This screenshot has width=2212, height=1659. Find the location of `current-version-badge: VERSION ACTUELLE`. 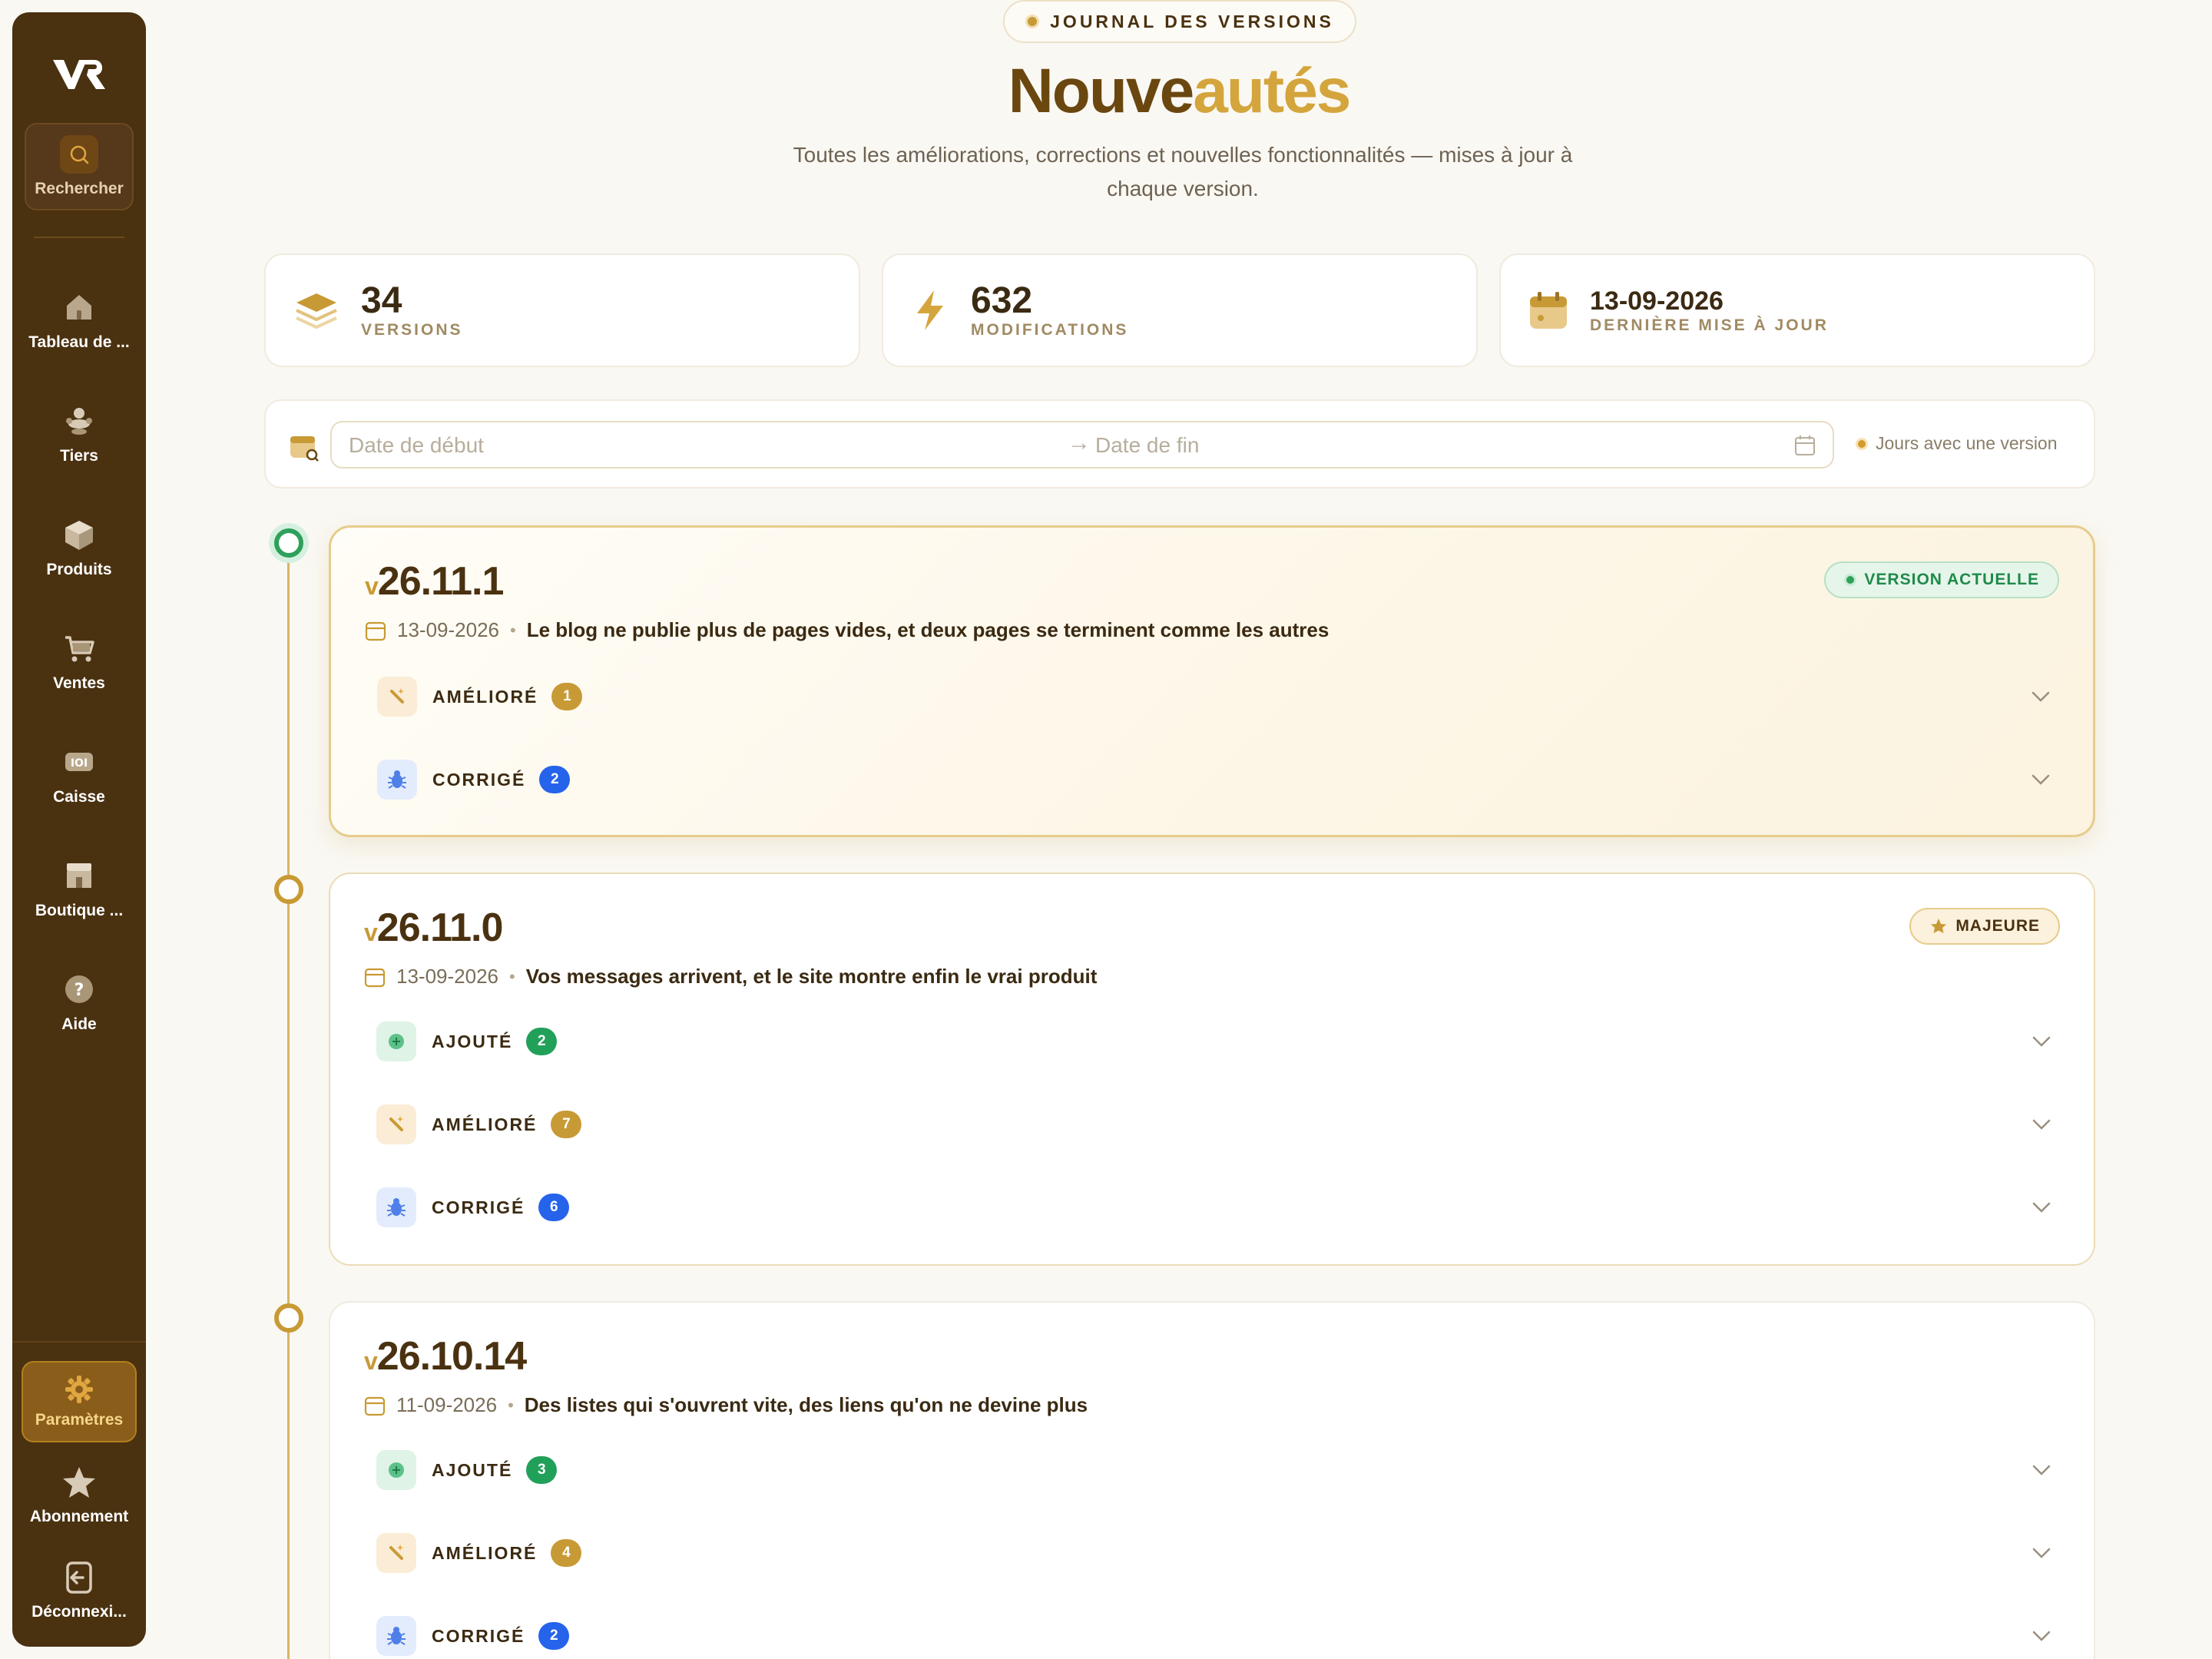

current-version-badge: VERSION ACTUELLE is located at coordinates (1941, 579).